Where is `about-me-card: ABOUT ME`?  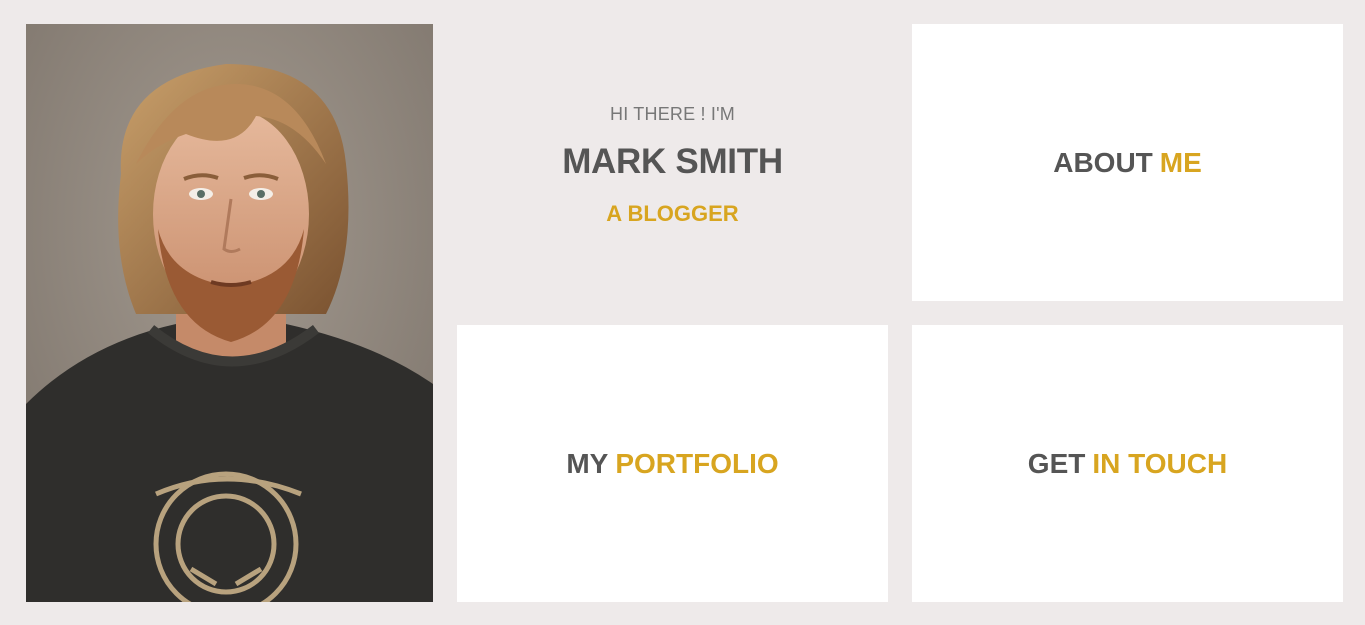
about-me-card: ABOUT ME is located at coordinates (1127, 162).